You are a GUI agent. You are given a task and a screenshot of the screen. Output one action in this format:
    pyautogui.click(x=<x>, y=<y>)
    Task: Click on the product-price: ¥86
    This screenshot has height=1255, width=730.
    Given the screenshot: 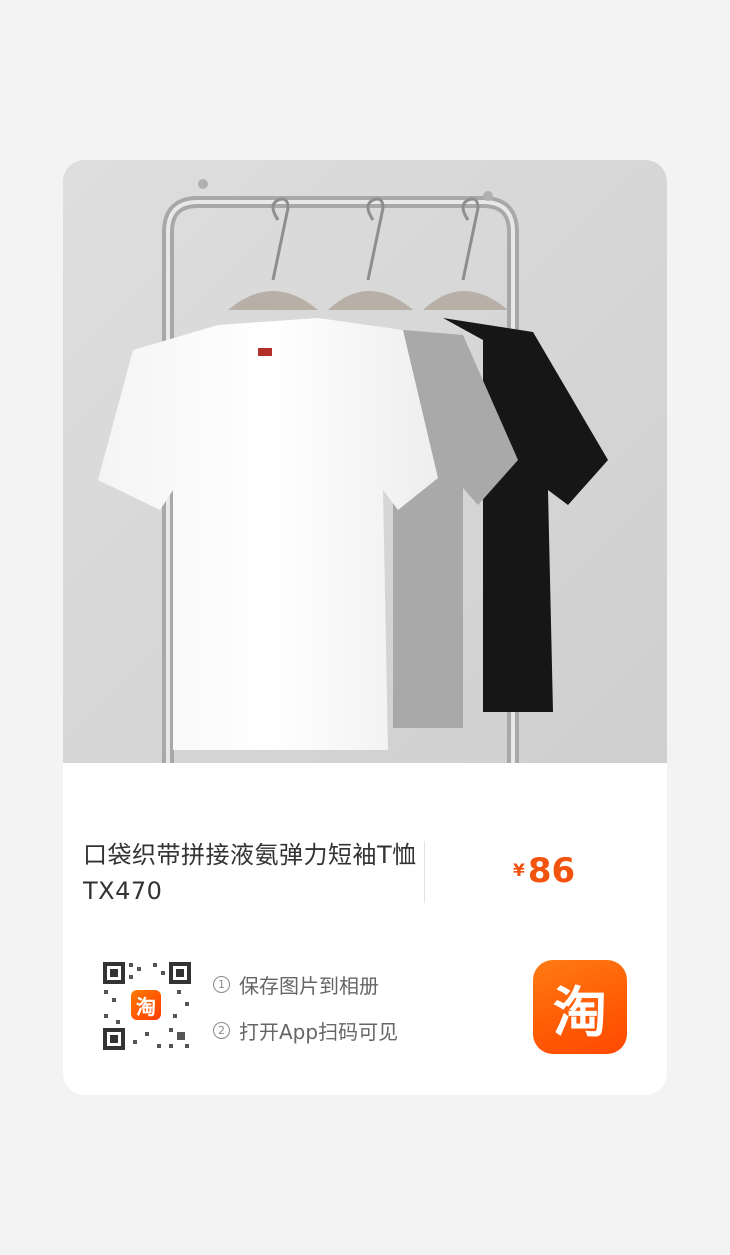 What is the action you would take?
    pyautogui.click(x=544, y=871)
    